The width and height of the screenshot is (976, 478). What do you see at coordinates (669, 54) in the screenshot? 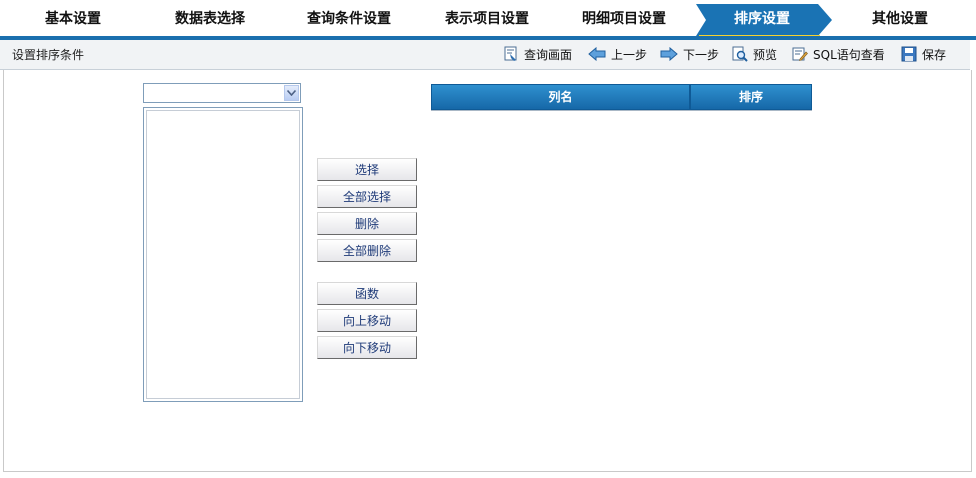
I see `arrow-right-icon` at bounding box center [669, 54].